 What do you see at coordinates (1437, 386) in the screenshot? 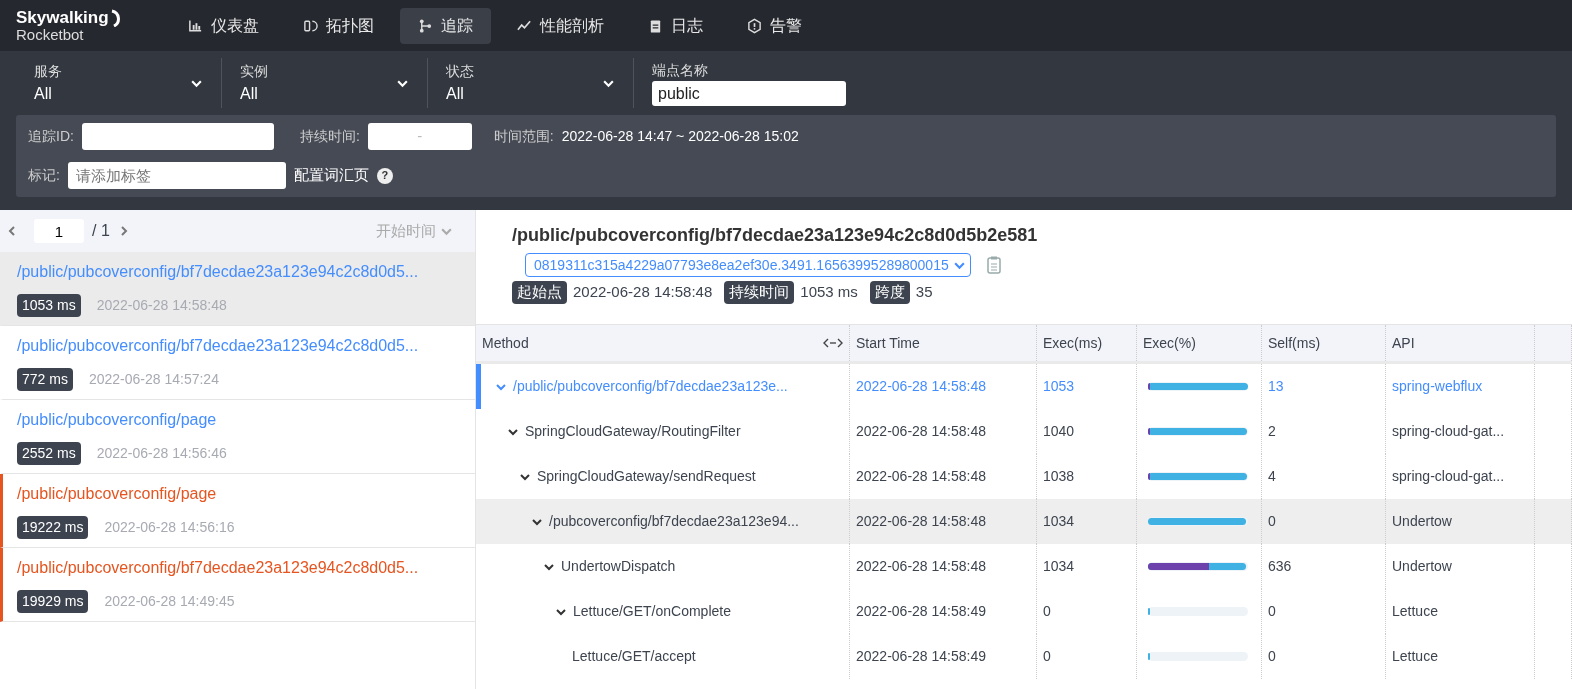
I see `api-name: spring-webflux` at bounding box center [1437, 386].